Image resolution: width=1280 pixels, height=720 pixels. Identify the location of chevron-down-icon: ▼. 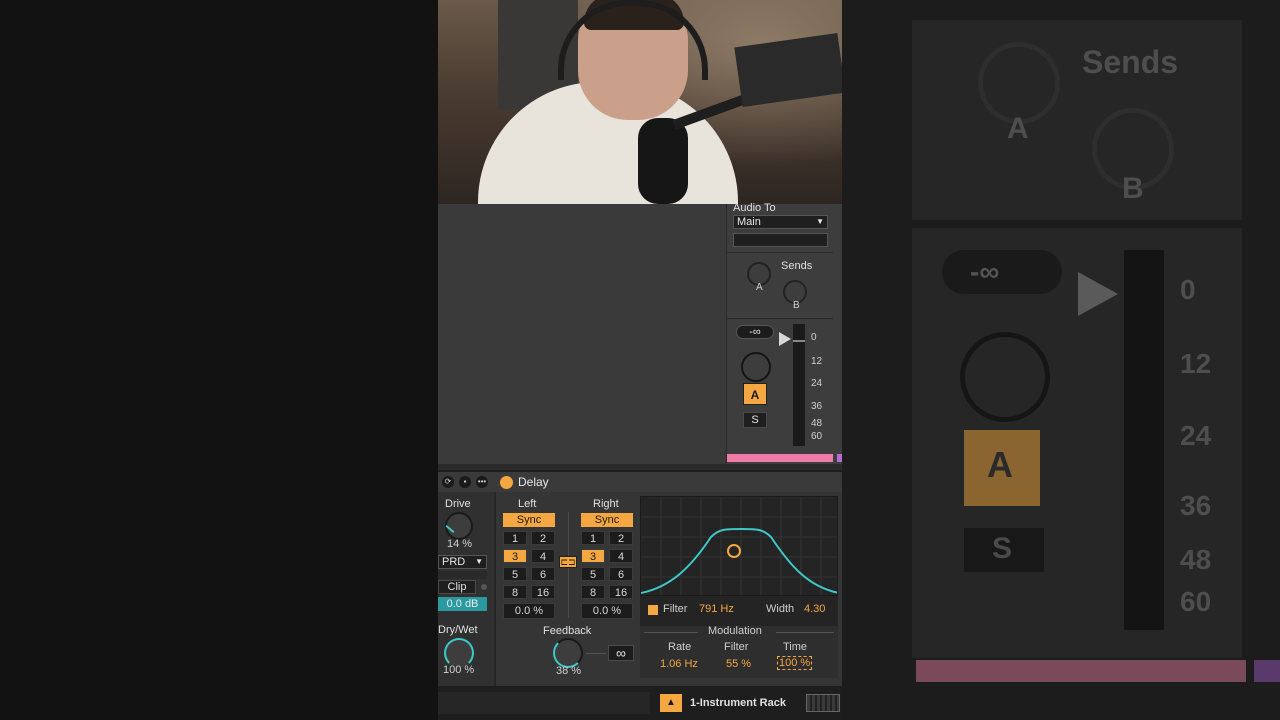
(820, 221).